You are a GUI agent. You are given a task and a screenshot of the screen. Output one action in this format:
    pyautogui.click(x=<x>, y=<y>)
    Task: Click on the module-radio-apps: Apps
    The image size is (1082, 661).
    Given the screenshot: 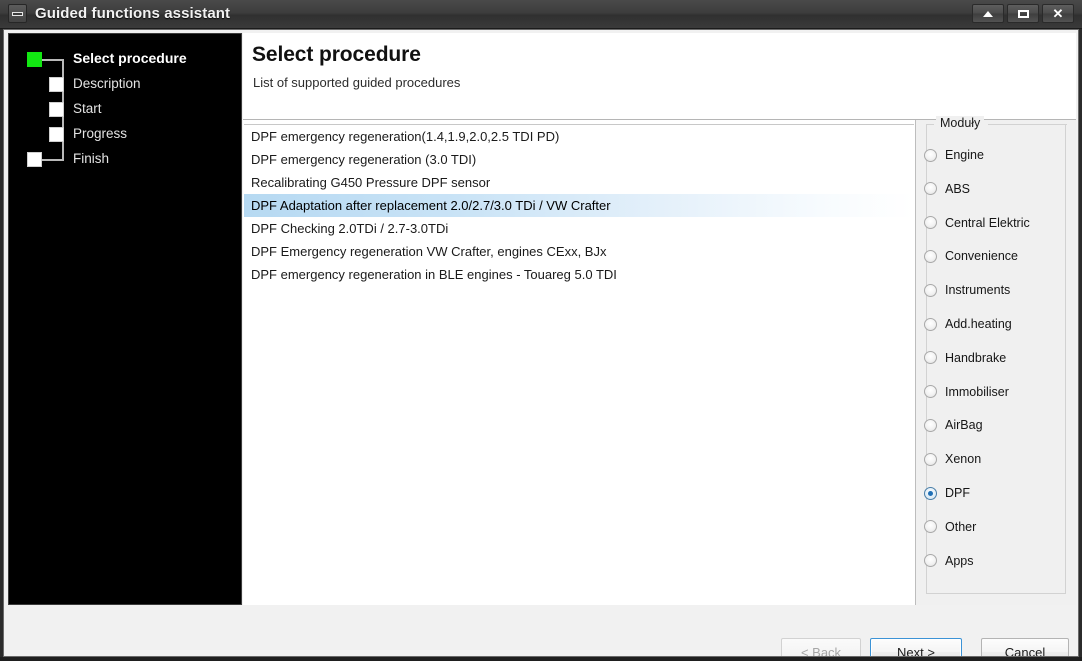 What is the action you would take?
    pyautogui.click(x=949, y=561)
    